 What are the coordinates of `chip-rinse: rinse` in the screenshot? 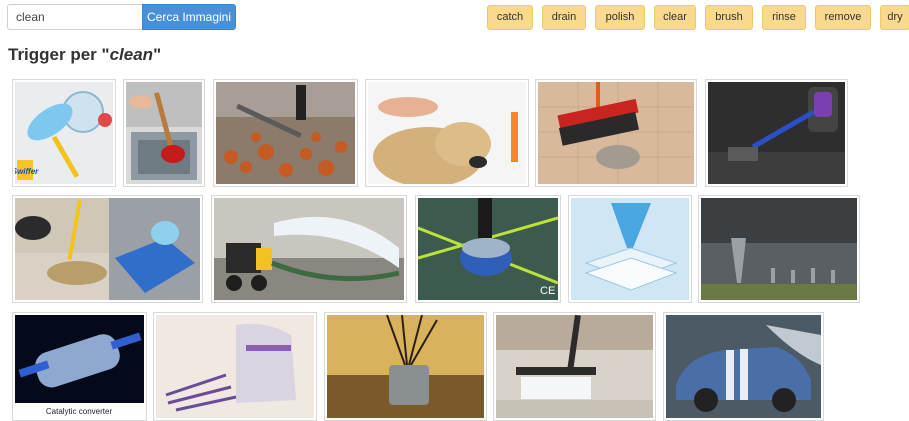 It's located at (784, 17).